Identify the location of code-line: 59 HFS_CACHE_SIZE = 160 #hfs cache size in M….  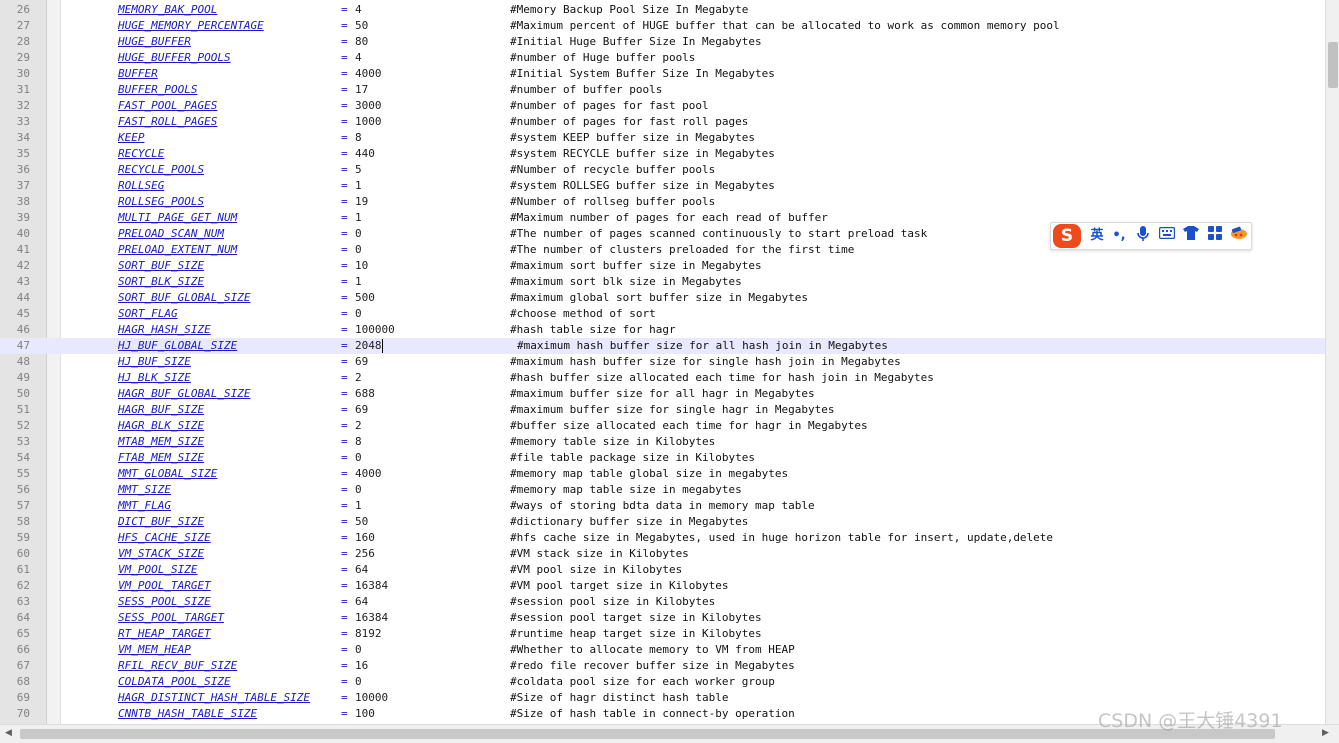
(662, 538).